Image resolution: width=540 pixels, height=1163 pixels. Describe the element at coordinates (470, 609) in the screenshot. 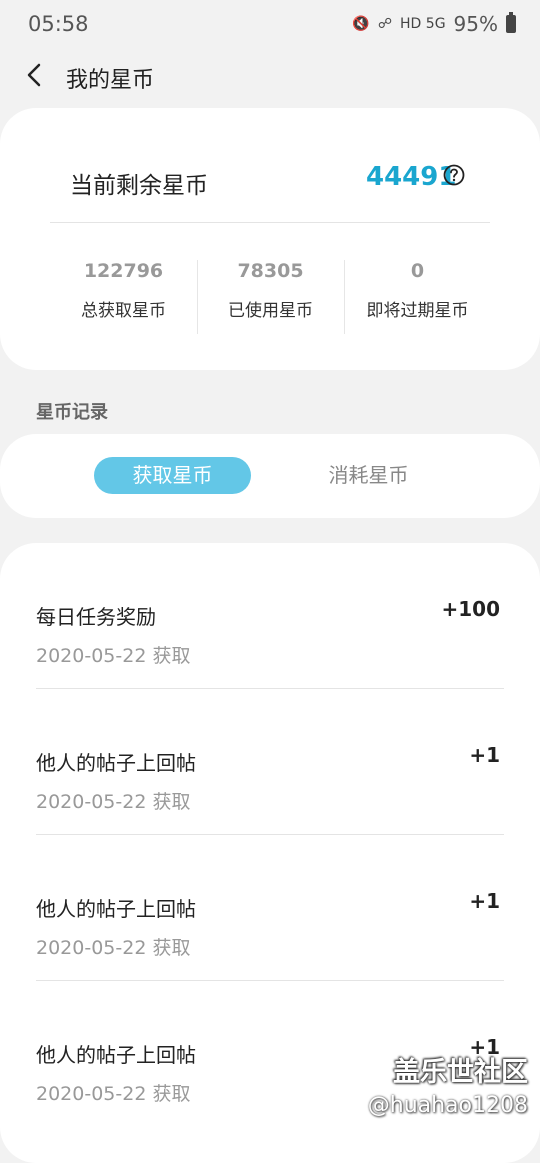

I see `record-amount: +100` at that location.